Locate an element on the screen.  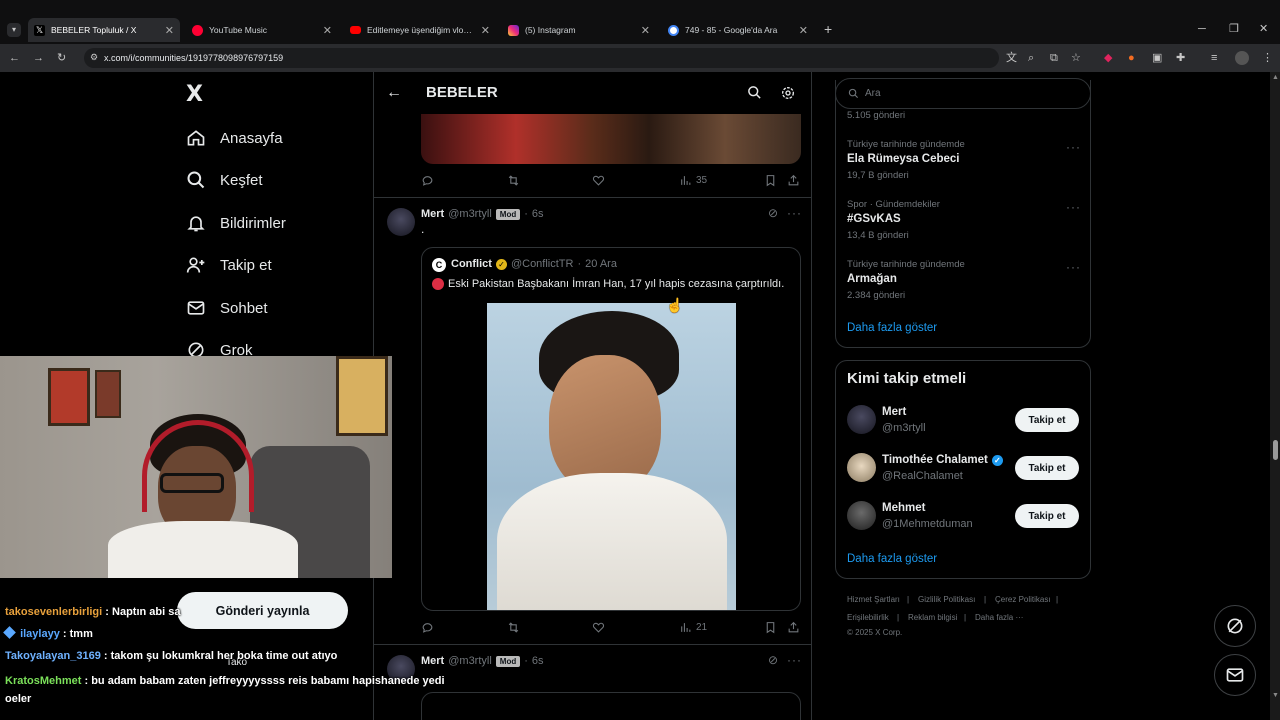
views-button: 35 is located at coordinates (693, 180).